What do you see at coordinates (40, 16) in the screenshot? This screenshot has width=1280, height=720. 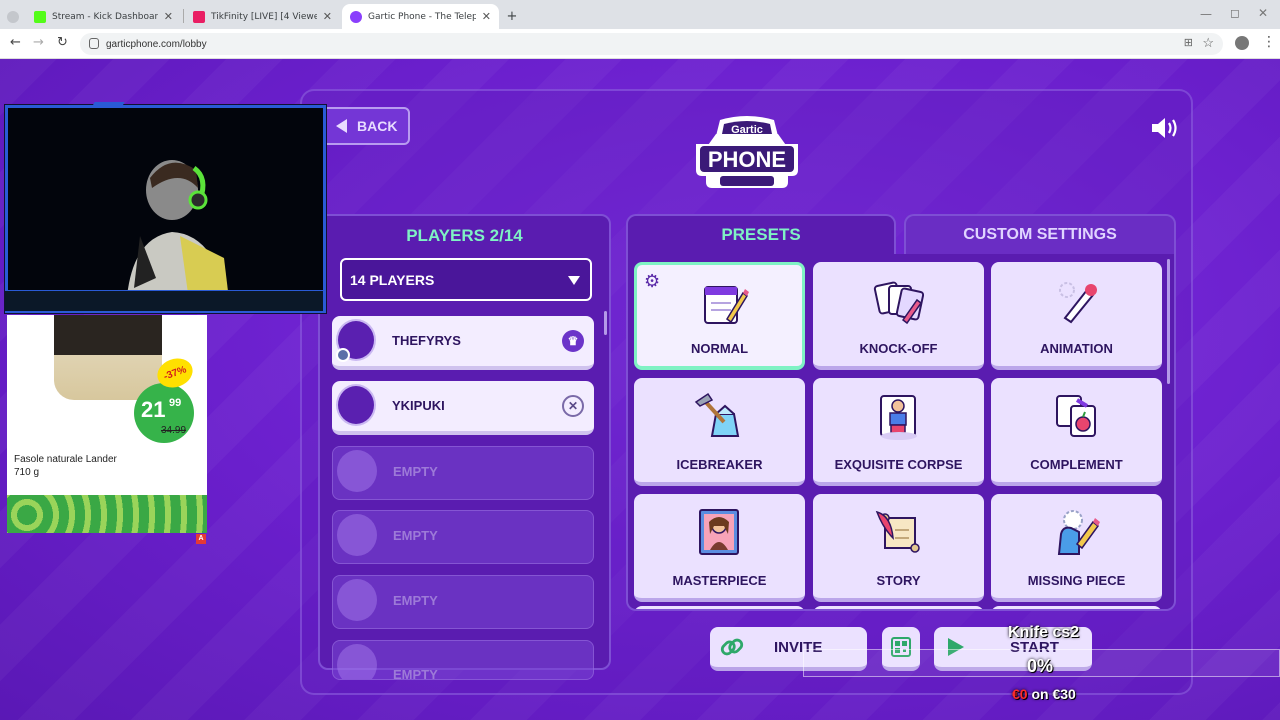 I see `kick-favicon-icon` at bounding box center [40, 16].